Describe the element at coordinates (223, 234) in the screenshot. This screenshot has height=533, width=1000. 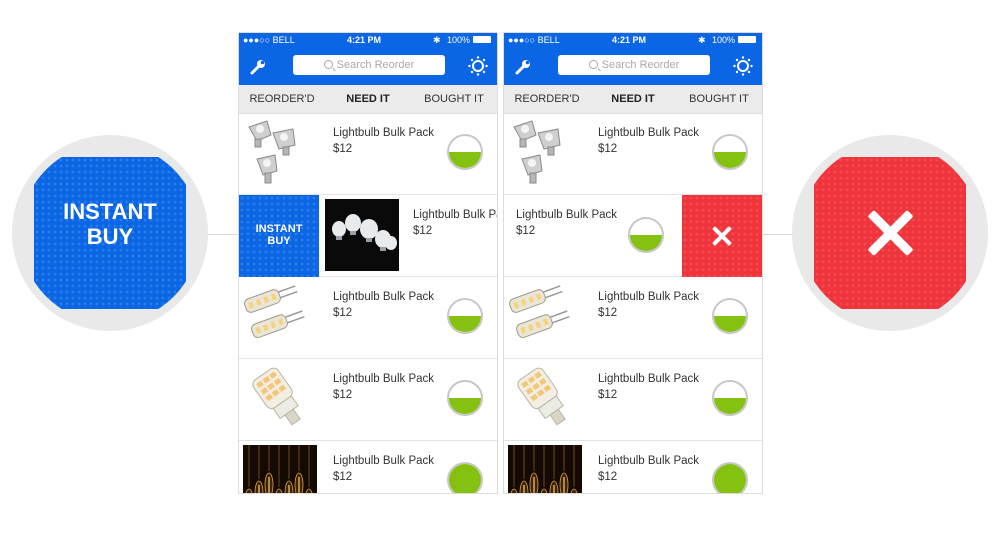
I see `connector-left` at that location.